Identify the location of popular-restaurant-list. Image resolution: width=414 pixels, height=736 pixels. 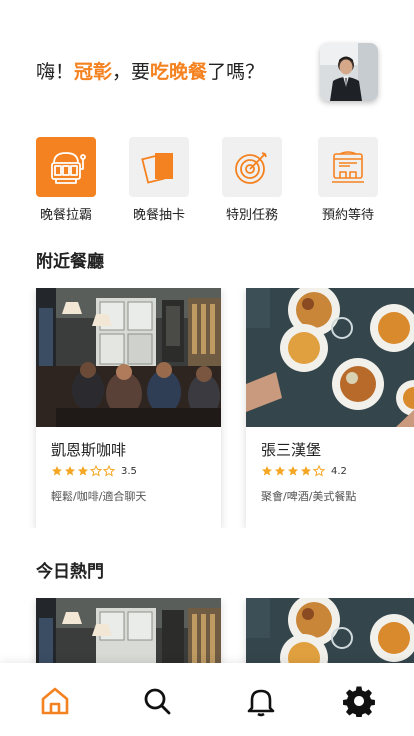
(207, 630).